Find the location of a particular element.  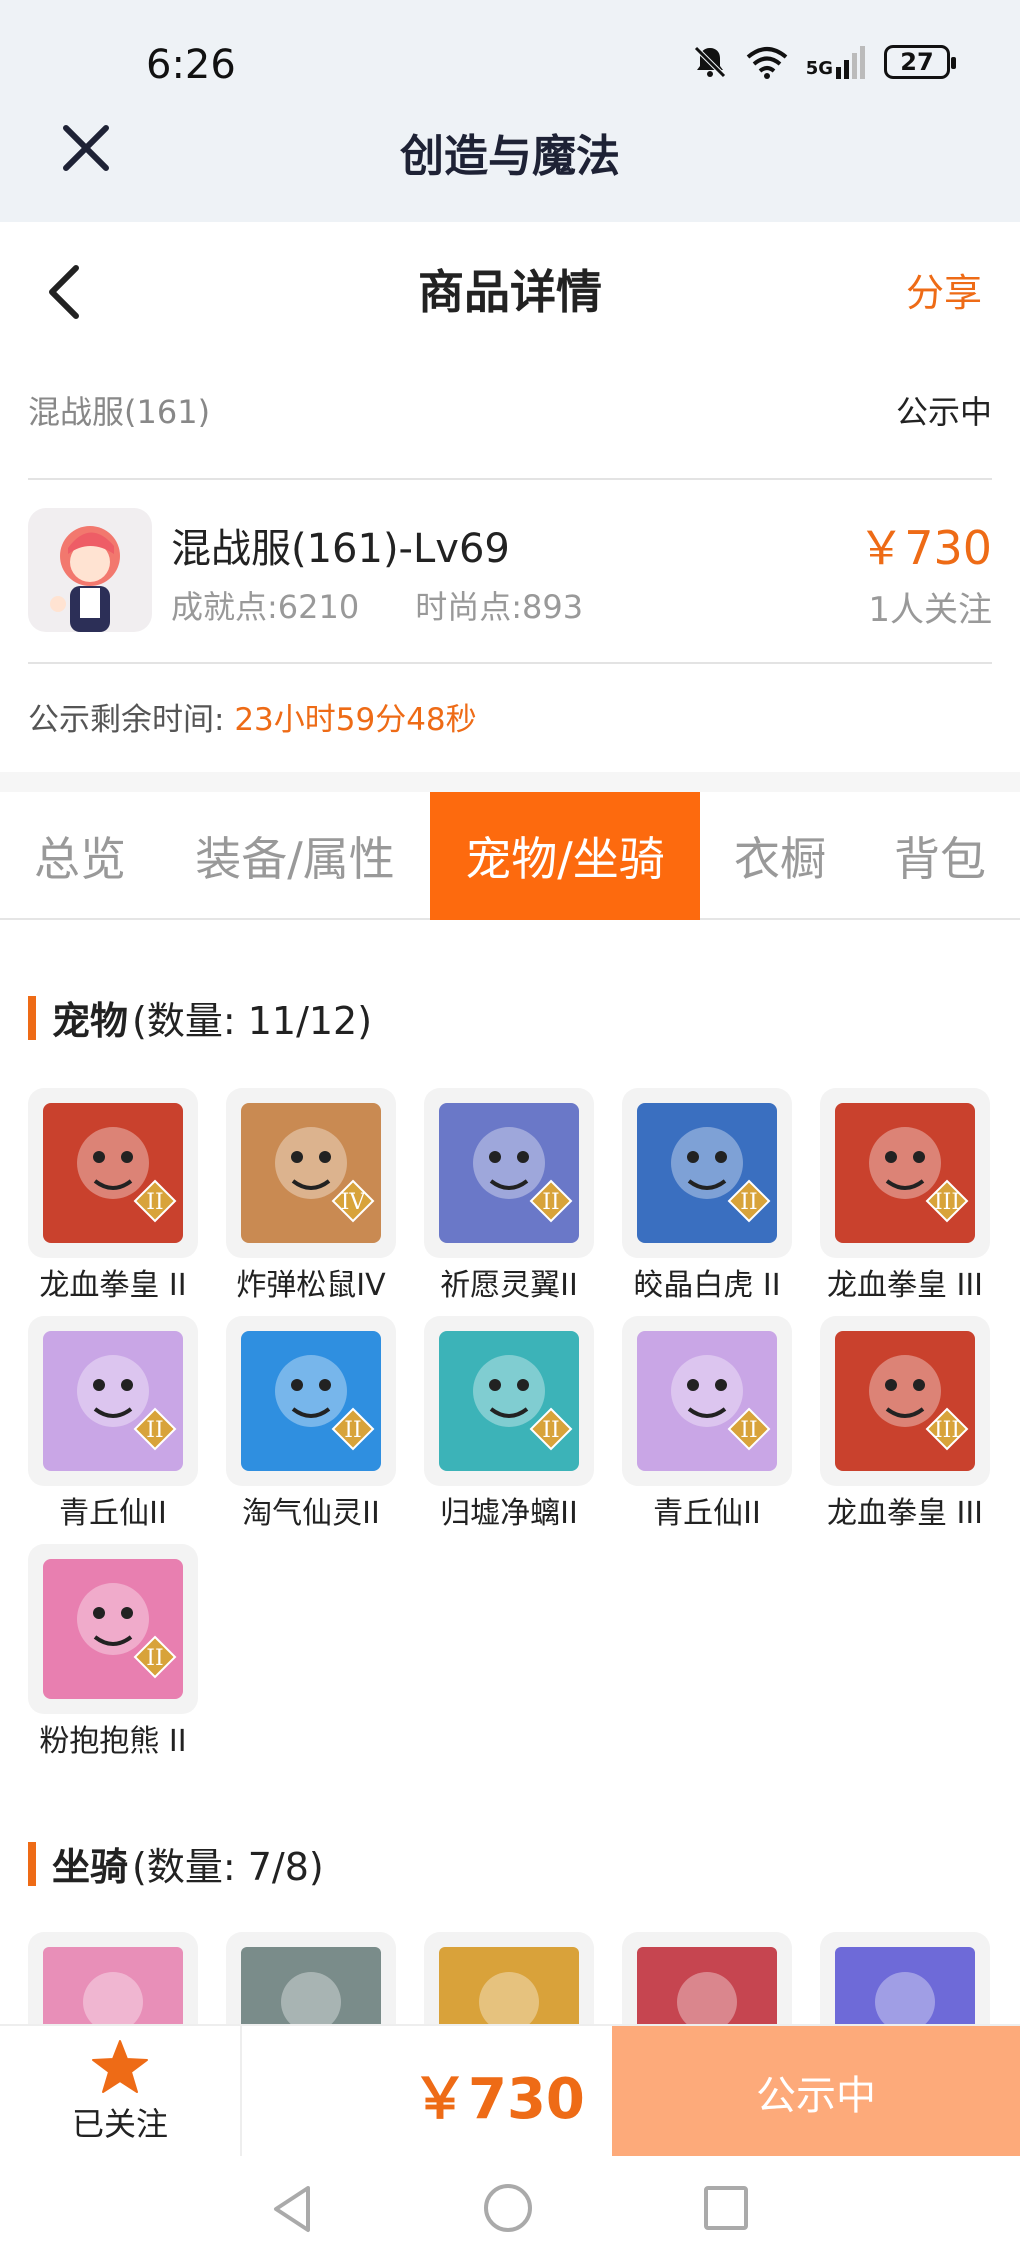

system-nav-bar is located at coordinates (510, 2211).